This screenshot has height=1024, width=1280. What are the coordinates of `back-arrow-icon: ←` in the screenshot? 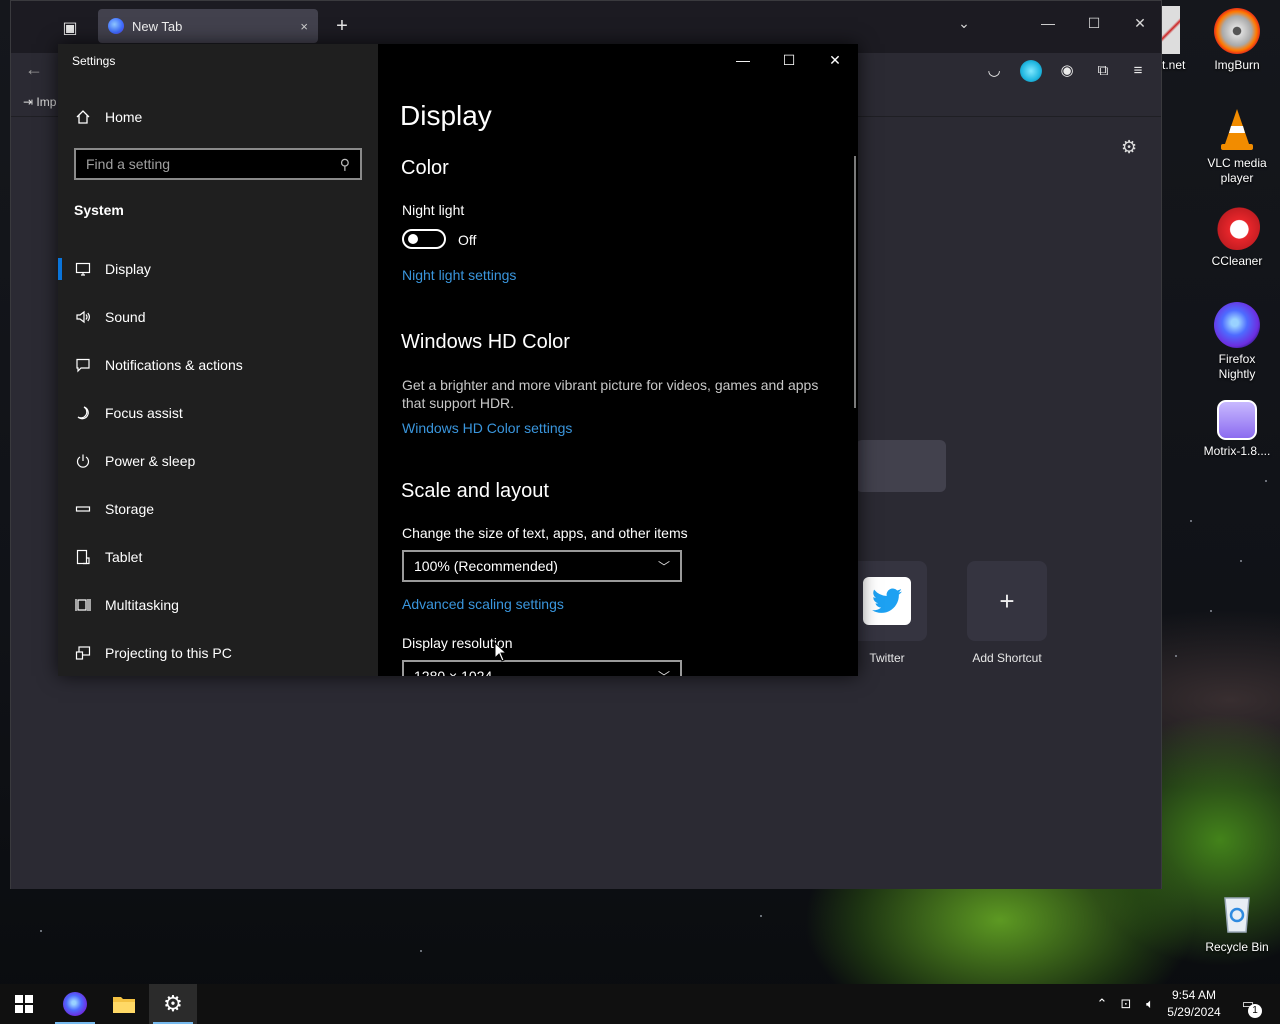 It's located at (34, 69).